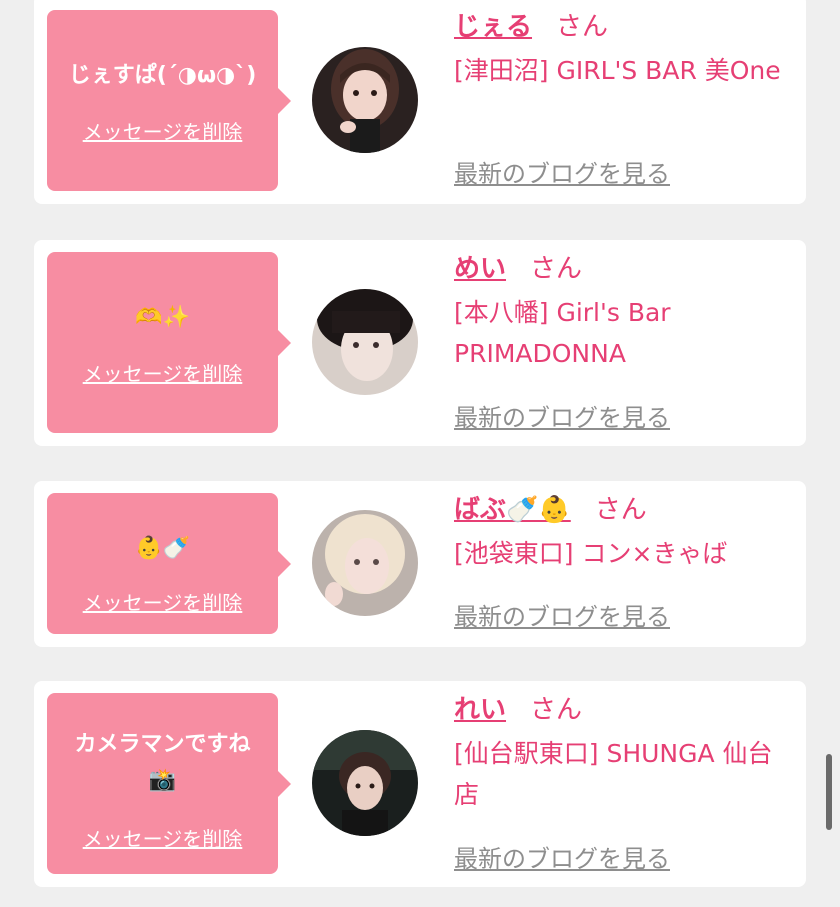  I want to click on shop-name: [津田沼] GIRL'S BAR 美One, so click(617, 70).